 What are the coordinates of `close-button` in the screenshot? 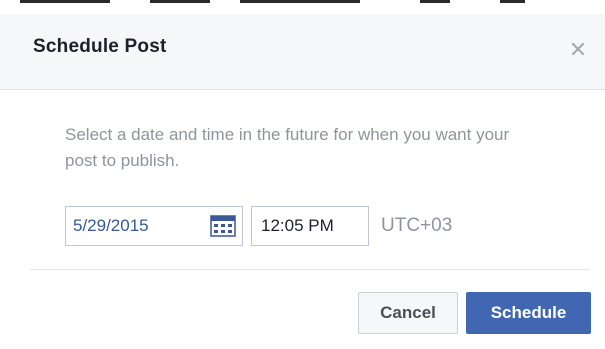 It's located at (578, 49).